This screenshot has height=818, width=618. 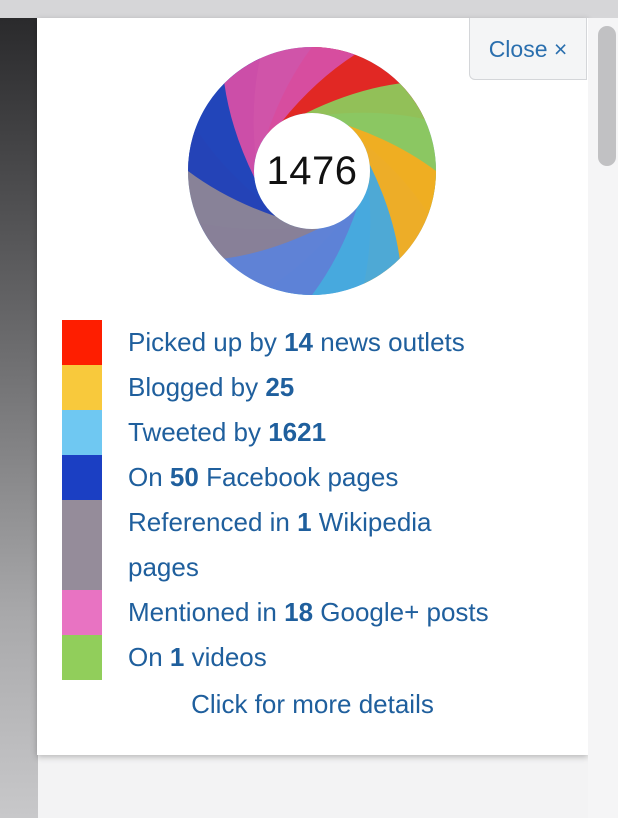 What do you see at coordinates (82, 342) in the screenshot?
I see `news-color-swatch` at bounding box center [82, 342].